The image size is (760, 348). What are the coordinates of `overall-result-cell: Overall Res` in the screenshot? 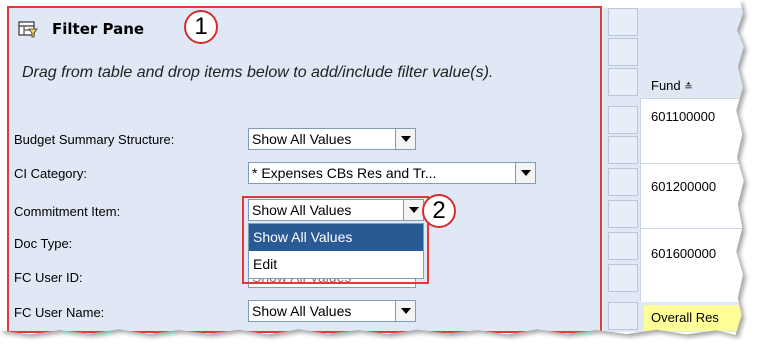 It's located at (694, 318).